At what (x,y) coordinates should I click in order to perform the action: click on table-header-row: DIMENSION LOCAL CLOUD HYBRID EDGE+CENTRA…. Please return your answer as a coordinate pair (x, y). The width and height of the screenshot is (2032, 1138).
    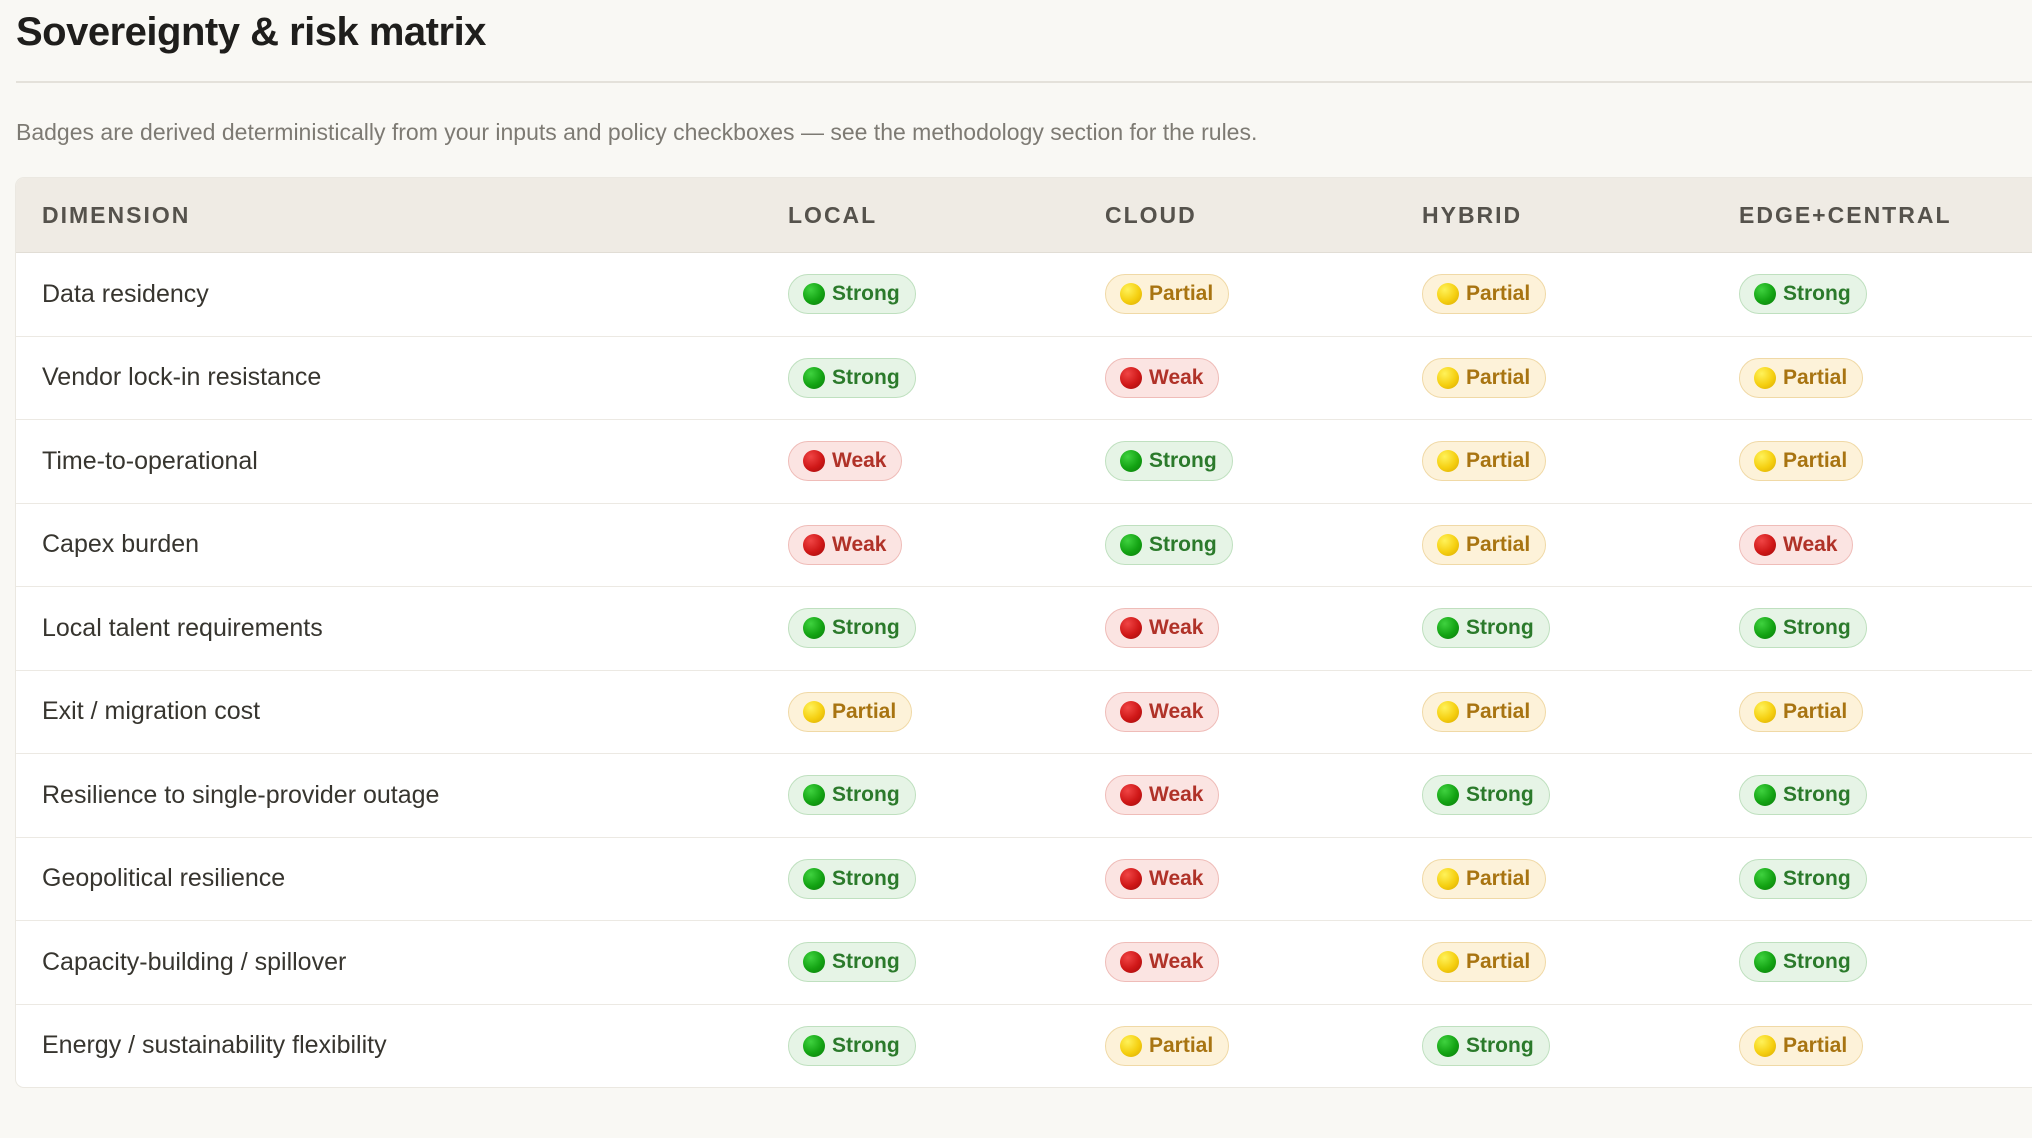
    Looking at the image, I should click on (1024, 215).